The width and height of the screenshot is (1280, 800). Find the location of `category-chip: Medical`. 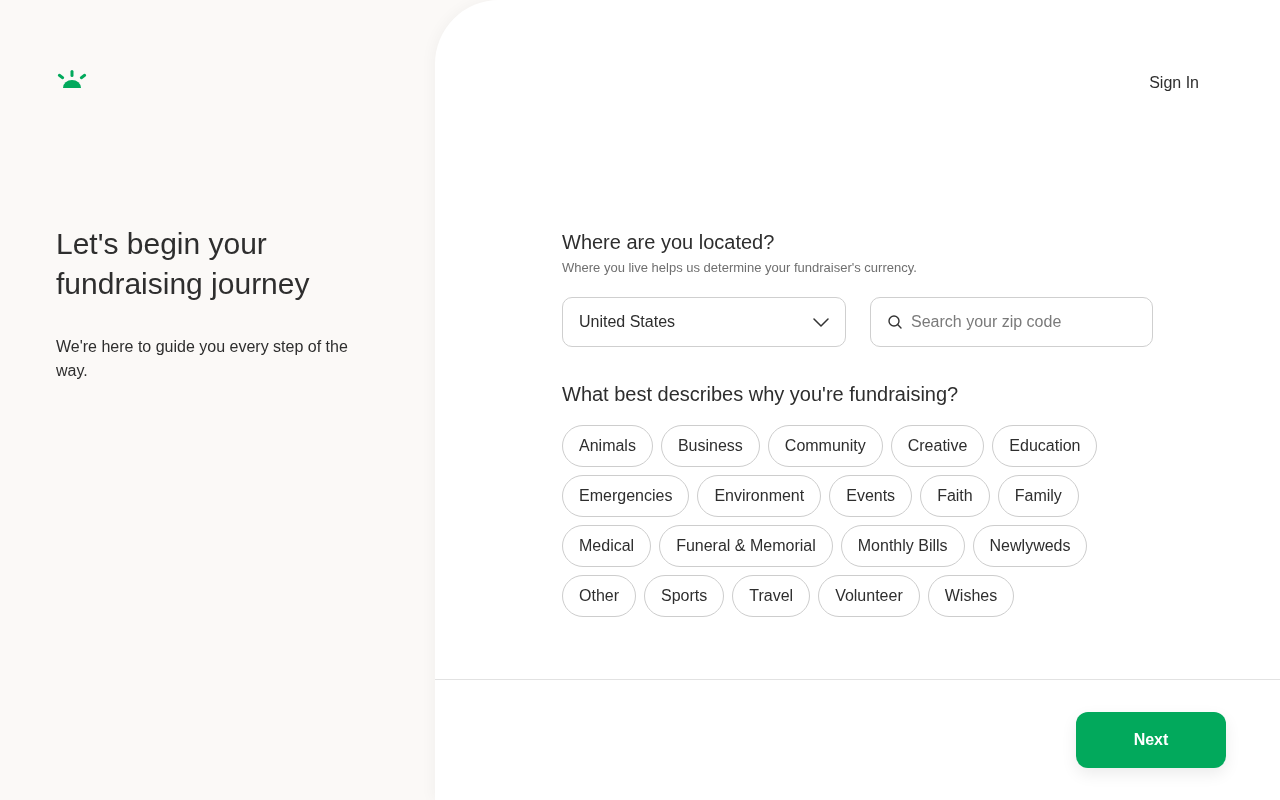

category-chip: Medical is located at coordinates (607, 546).